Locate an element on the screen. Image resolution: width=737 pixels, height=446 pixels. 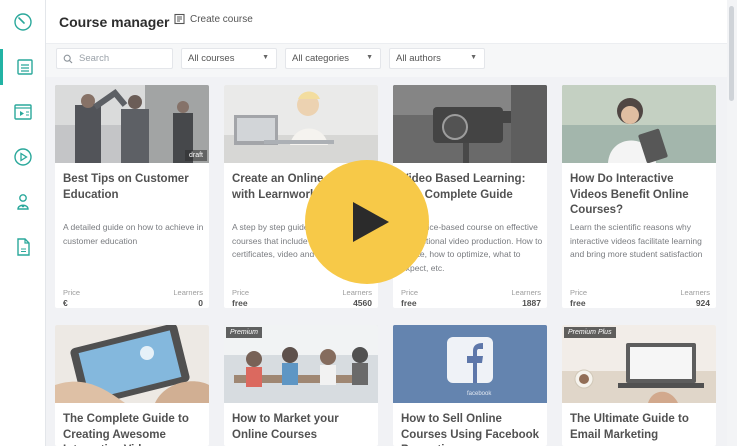
learners-value: 924 is located at coordinates (702, 303).